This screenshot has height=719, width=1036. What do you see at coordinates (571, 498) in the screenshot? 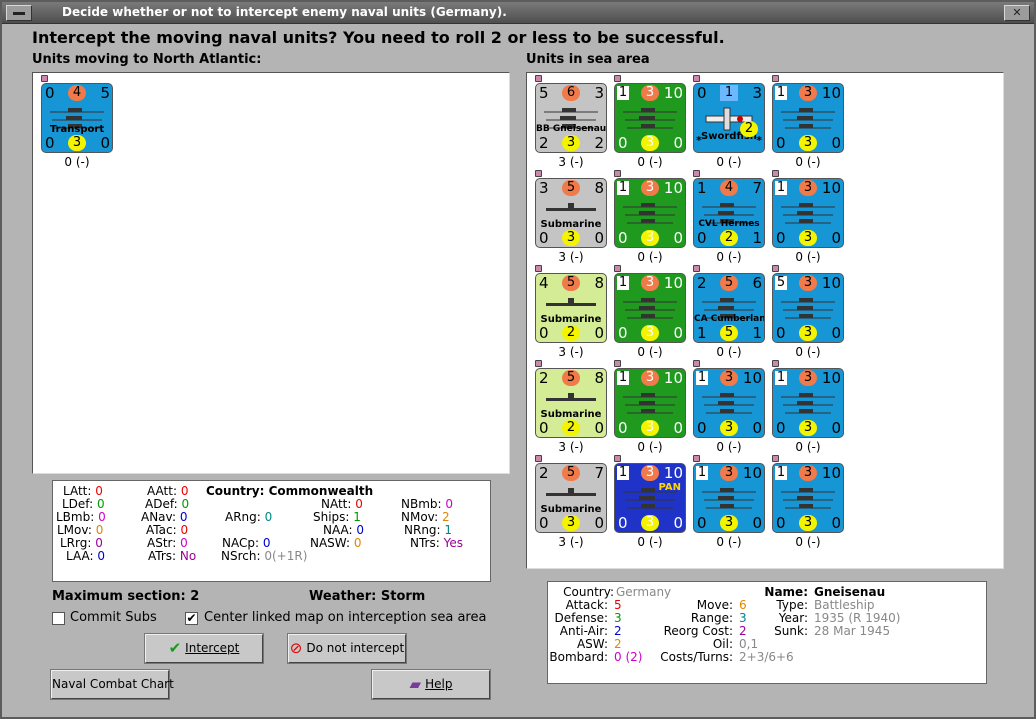
I see `unit-counter: 2 5 7 Submarine 0 3 0` at bounding box center [571, 498].